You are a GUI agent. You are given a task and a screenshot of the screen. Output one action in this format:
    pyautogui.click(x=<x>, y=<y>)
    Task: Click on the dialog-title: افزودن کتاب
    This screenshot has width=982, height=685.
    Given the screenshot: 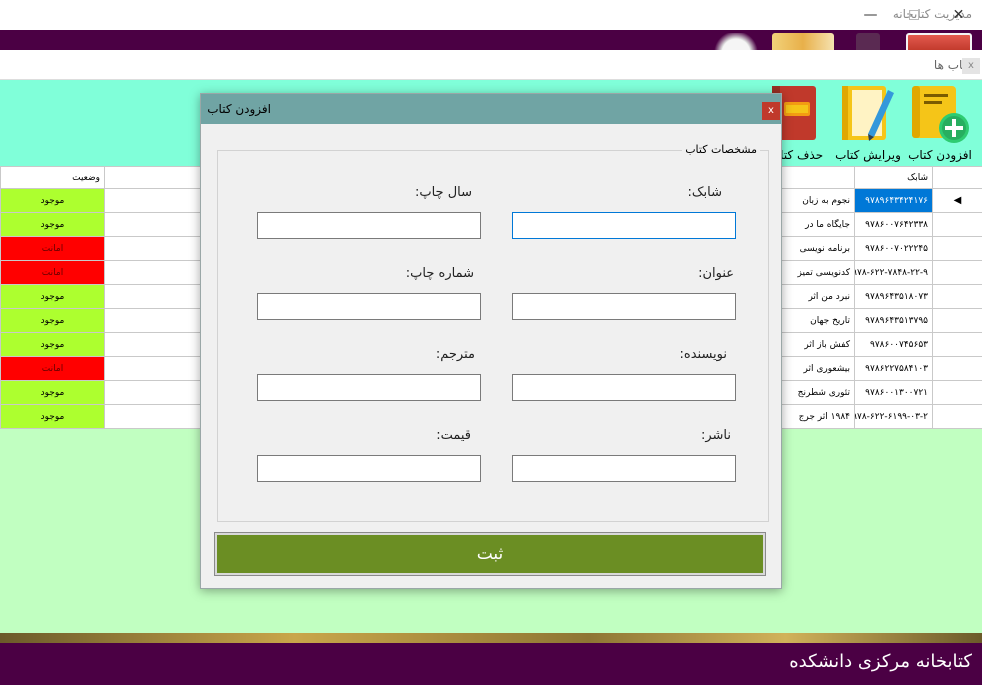 What is the action you would take?
    pyautogui.click(x=239, y=109)
    